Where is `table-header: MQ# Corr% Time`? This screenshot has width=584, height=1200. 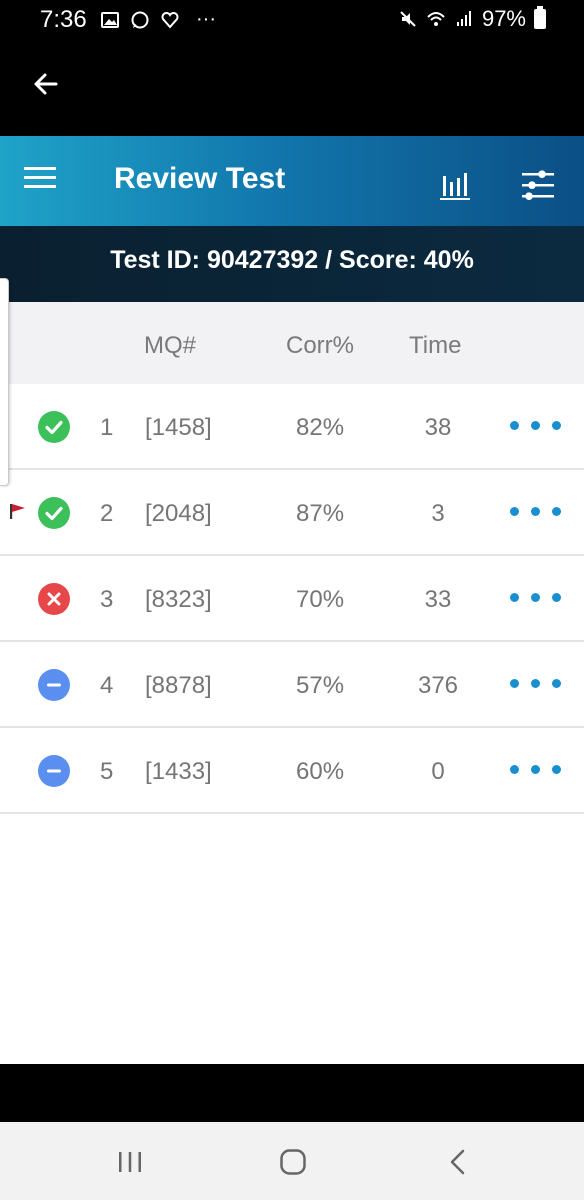
table-header: MQ# Corr% Time is located at coordinates (292, 343).